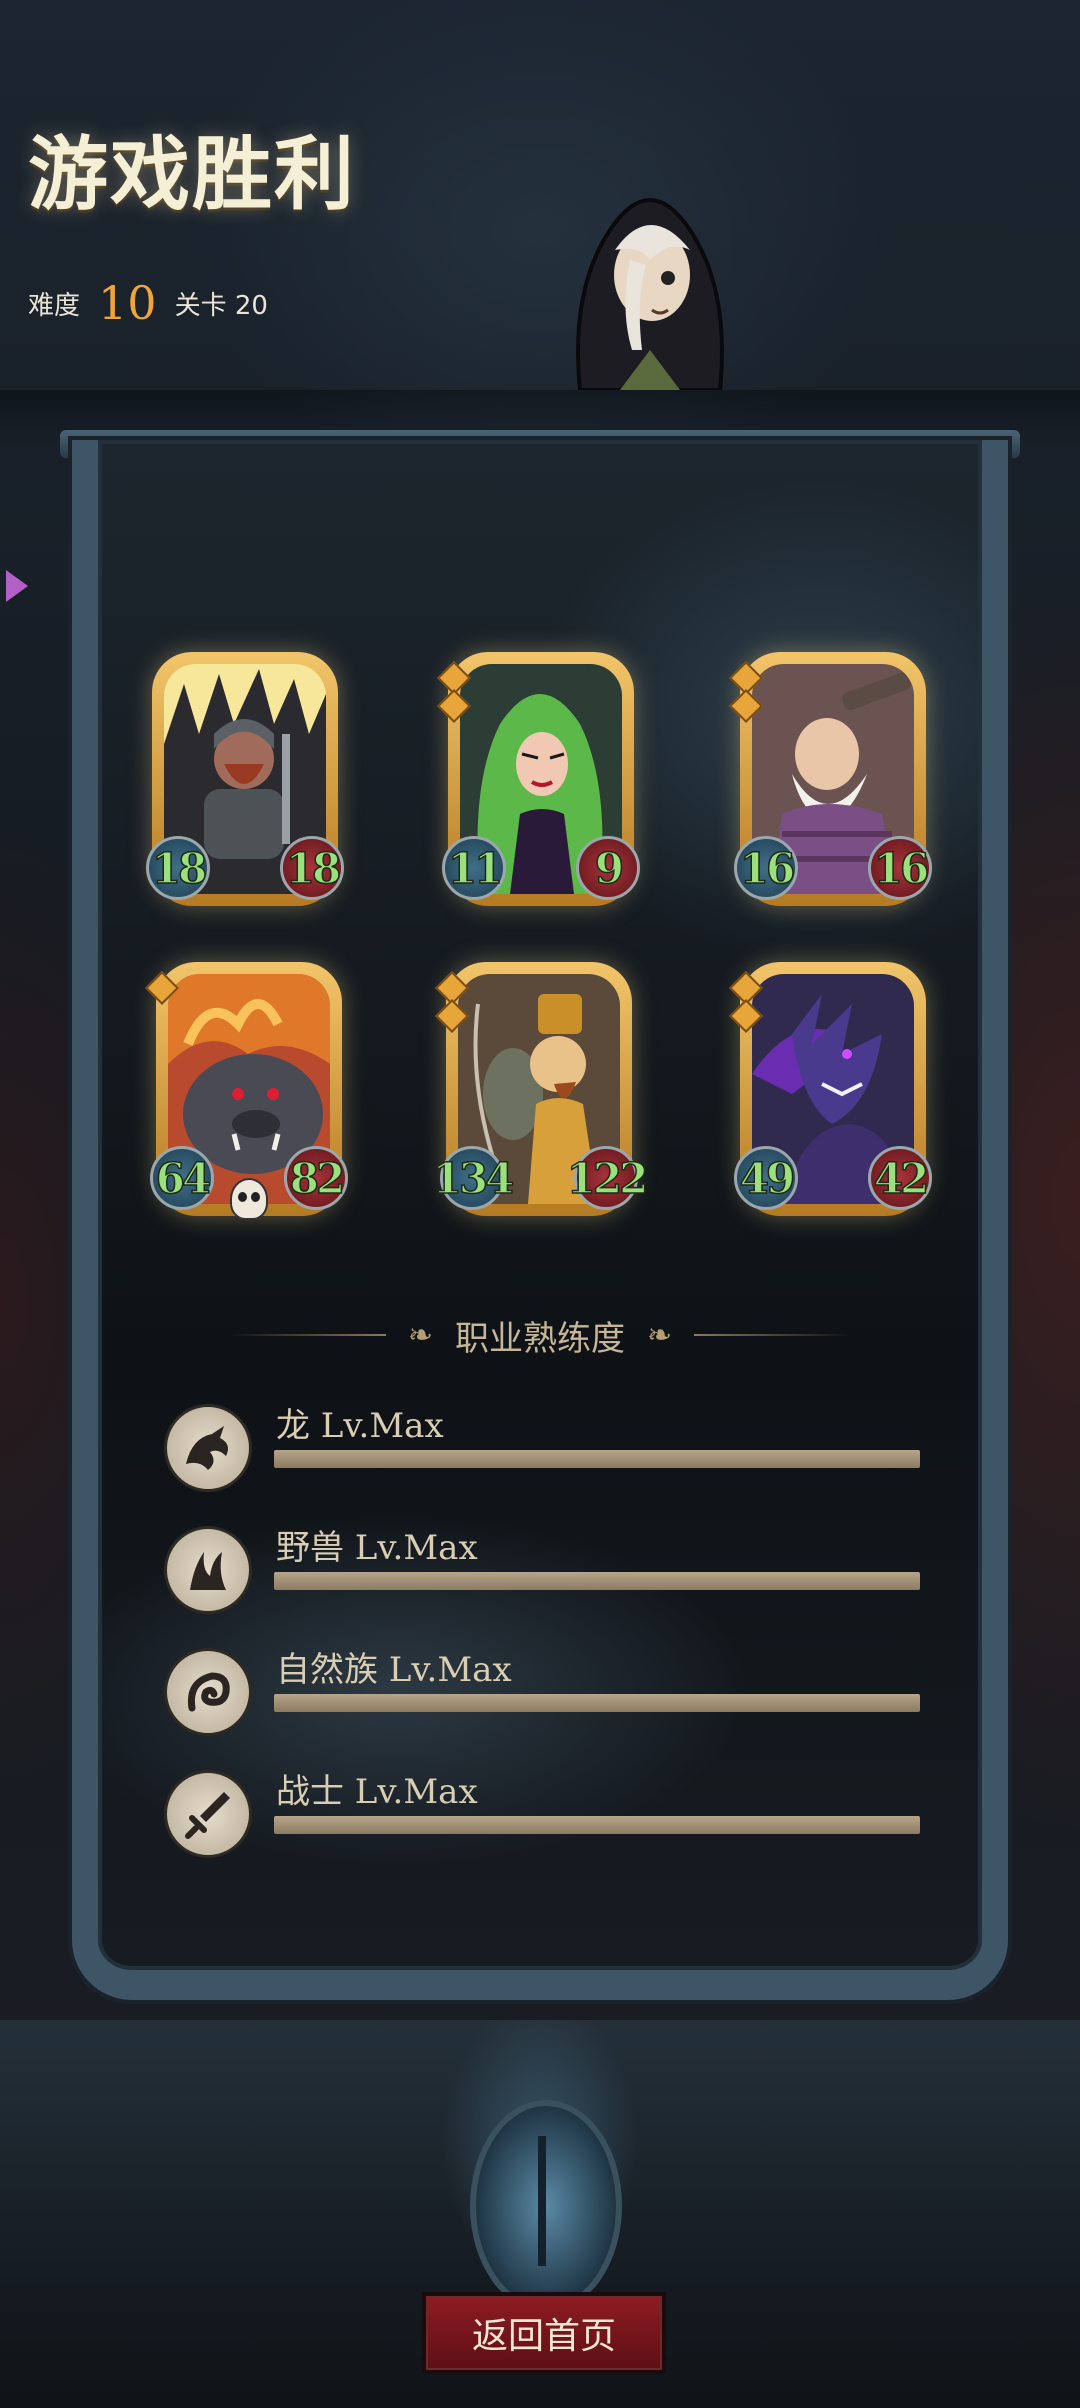  I want to click on shadow-dragon-card: 49 42, so click(830, 1089).